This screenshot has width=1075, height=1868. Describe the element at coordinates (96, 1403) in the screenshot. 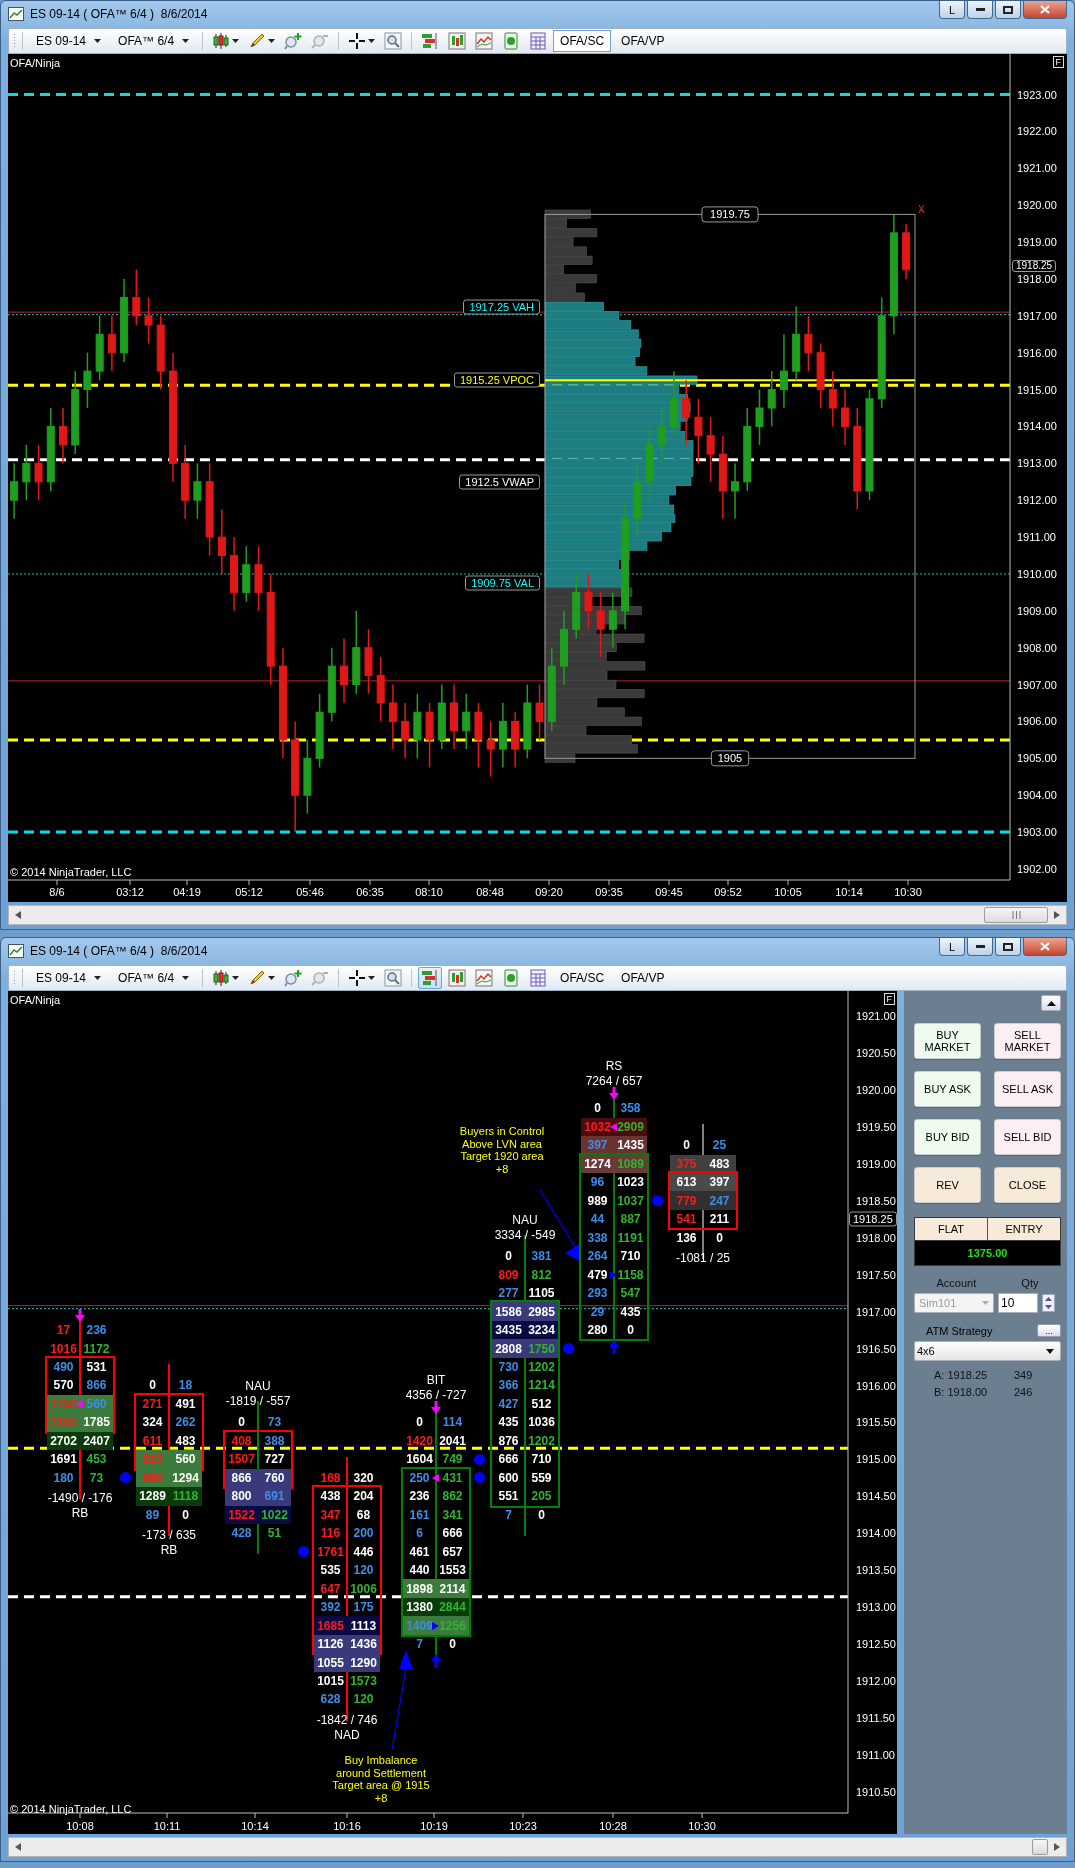

I see `ask-volume: 560` at that location.